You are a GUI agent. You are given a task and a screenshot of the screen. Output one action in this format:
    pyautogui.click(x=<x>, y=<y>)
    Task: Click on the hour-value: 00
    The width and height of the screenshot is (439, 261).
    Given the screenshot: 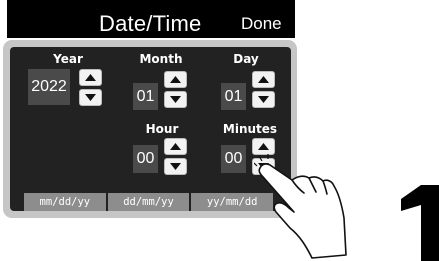 What is the action you would take?
    pyautogui.click(x=145, y=159)
    